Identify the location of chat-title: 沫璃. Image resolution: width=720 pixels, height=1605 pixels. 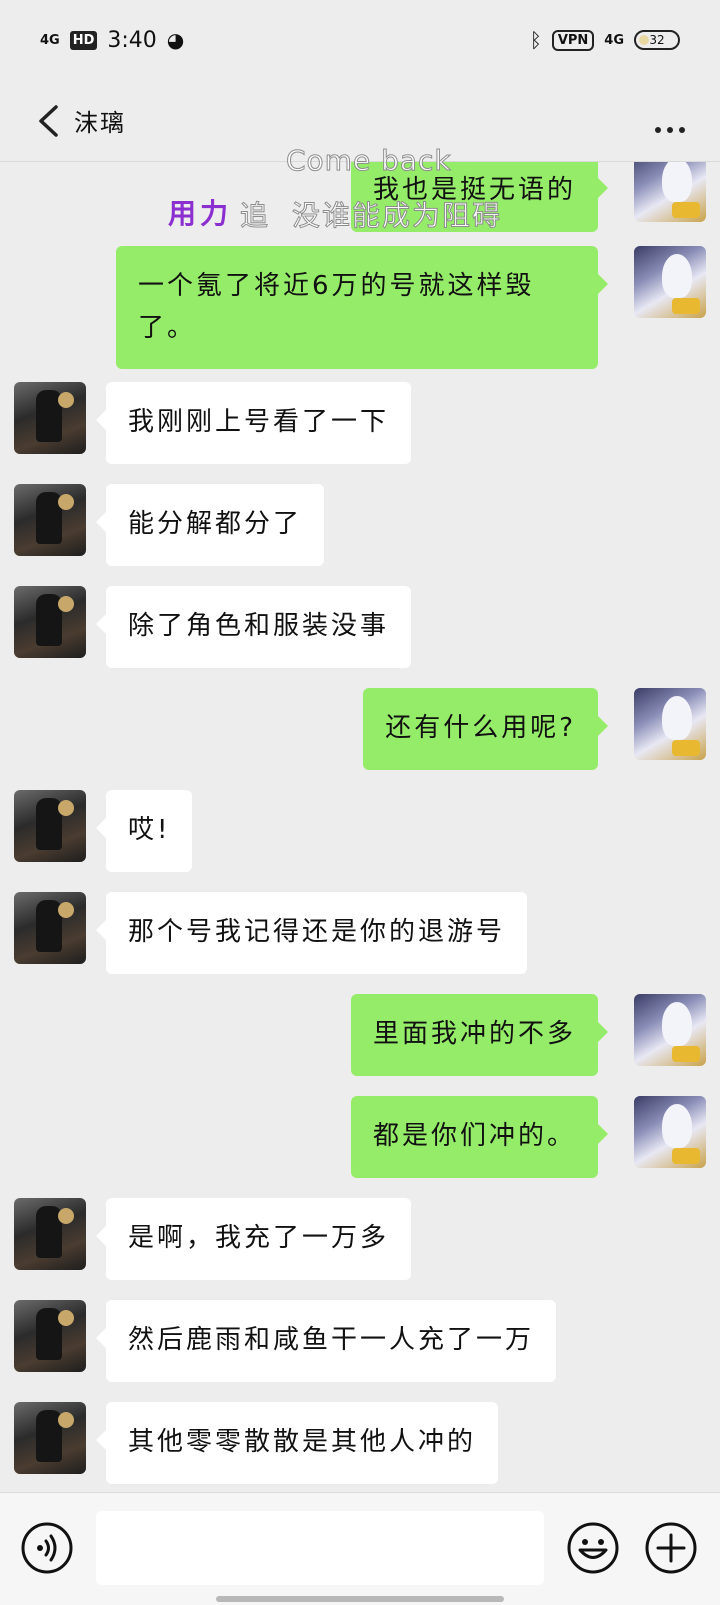
(100, 123).